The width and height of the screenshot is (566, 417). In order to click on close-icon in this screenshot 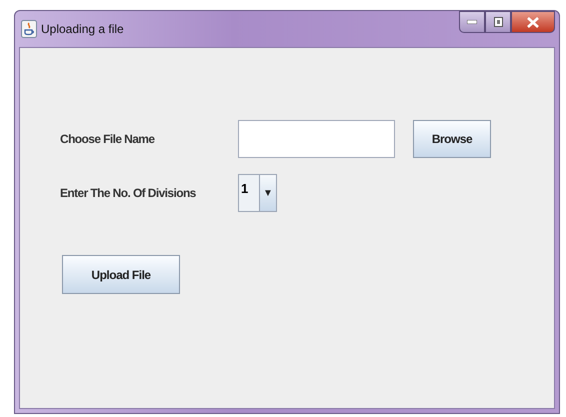, I will do `click(533, 22)`.